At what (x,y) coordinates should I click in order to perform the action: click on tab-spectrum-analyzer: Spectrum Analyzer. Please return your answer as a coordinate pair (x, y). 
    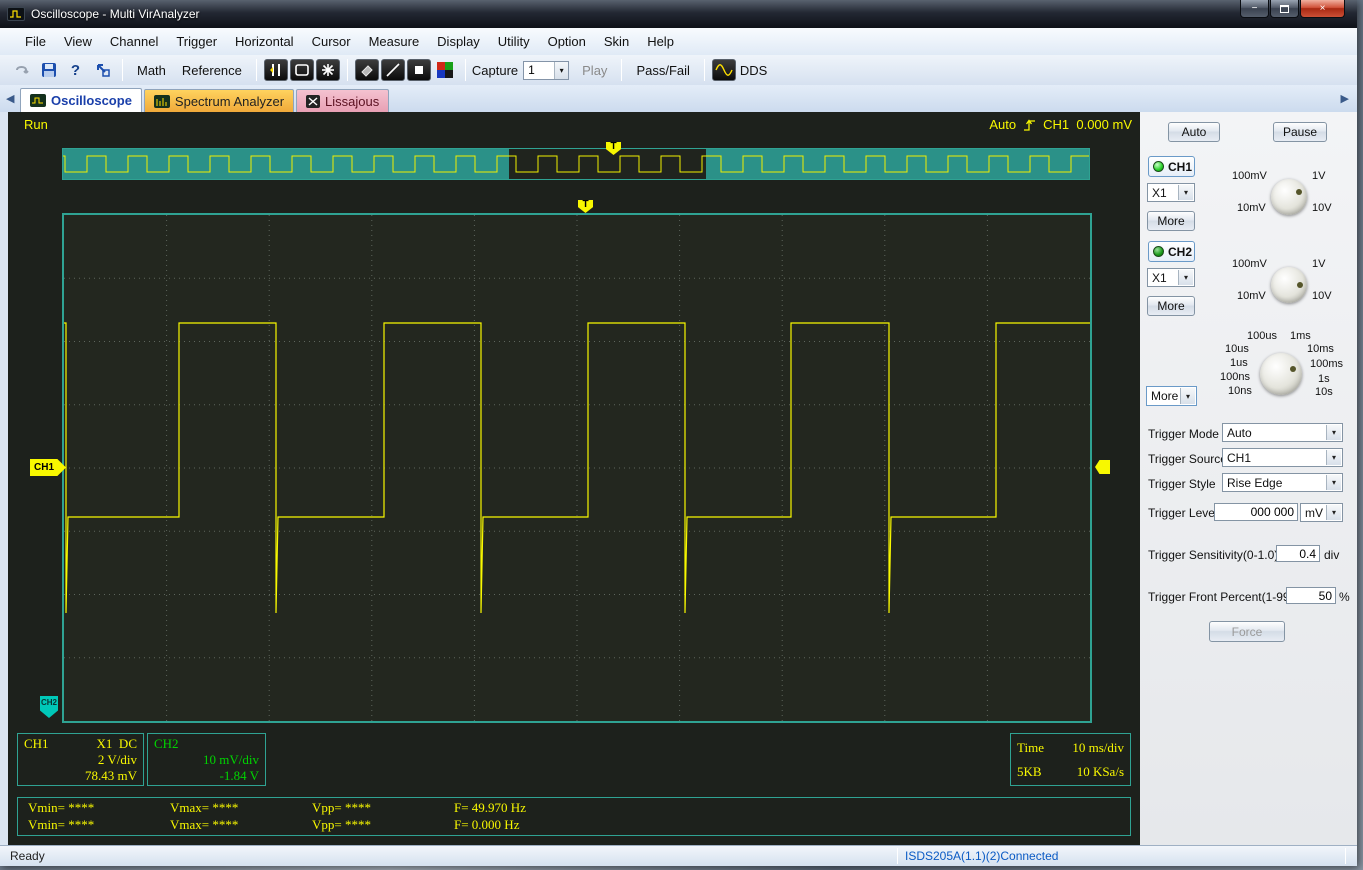
    Looking at the image, I should click on (219, 100).